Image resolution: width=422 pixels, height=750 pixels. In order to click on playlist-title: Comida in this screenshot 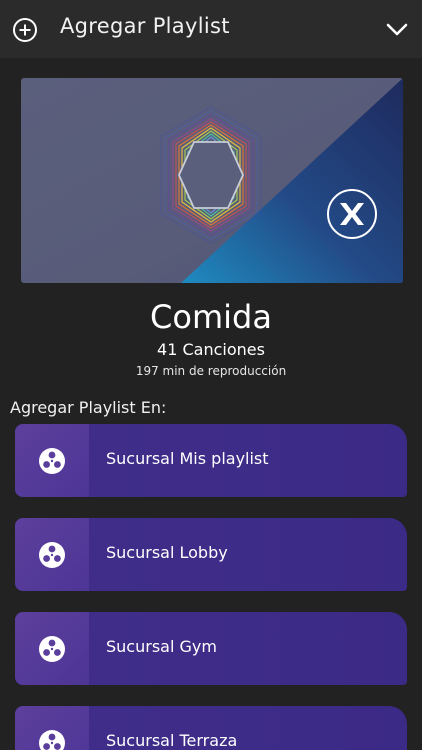, I will do `click(211, 317)`.